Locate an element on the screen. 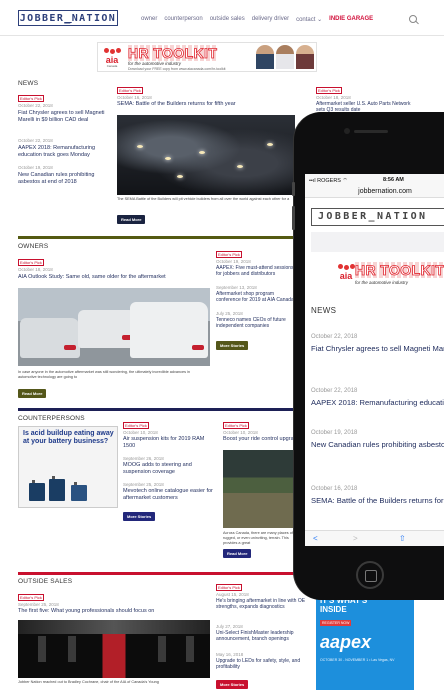 Image resolution: width=444 pixels, height=690 pixels. owners-featured-image is located at coordinates (114, 327).